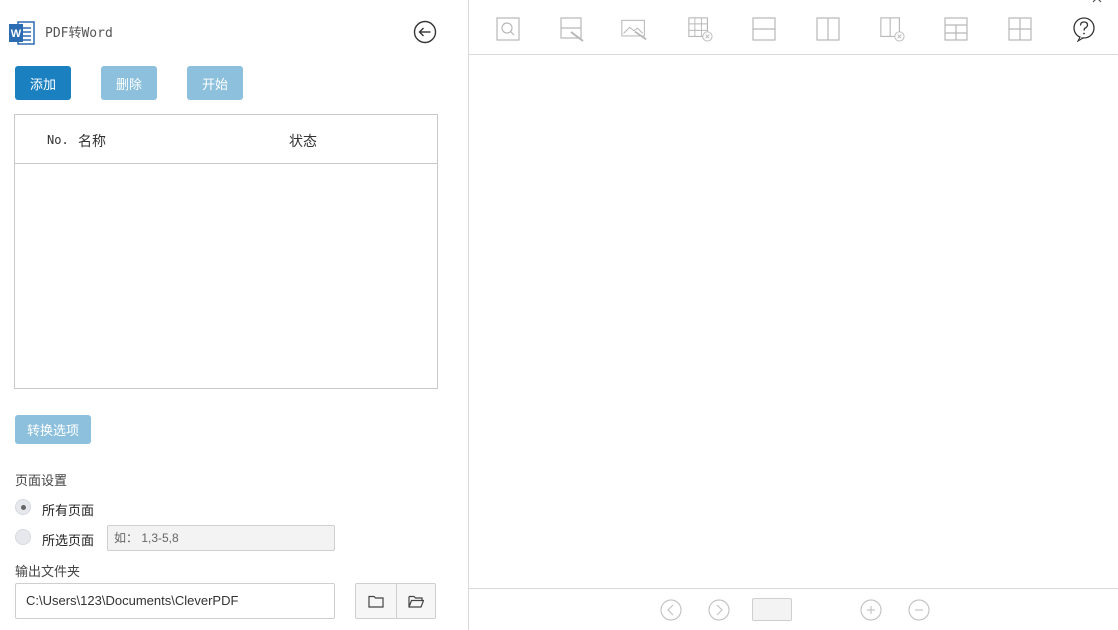  What do you see at coordinates (58, 140) in the screenshot?
I see `column-header-no: No.` at bounding box center [58, 140].